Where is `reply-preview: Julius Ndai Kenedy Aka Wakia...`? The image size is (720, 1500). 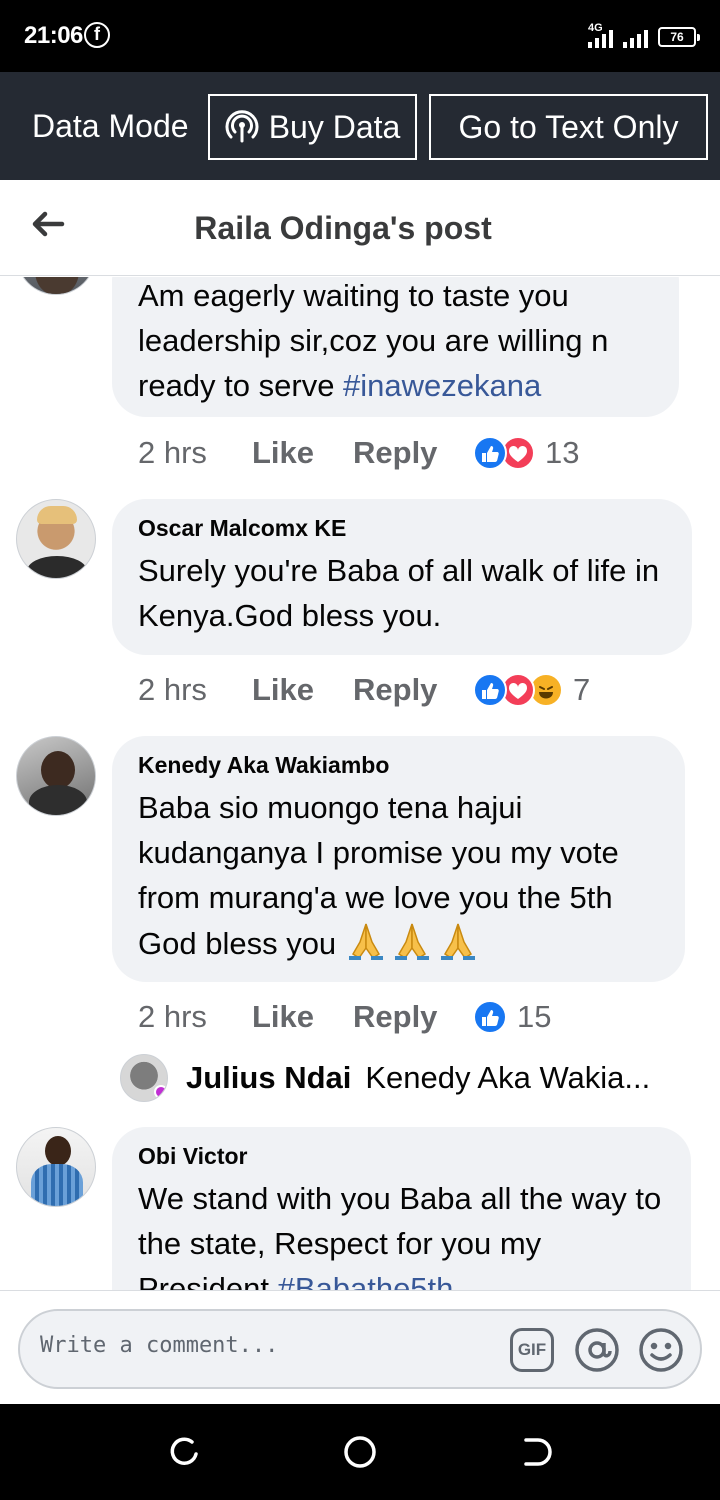 reply-preview: Julius Ndai Kenedy Aka Wakia... is located at coordinates (385, 1078).